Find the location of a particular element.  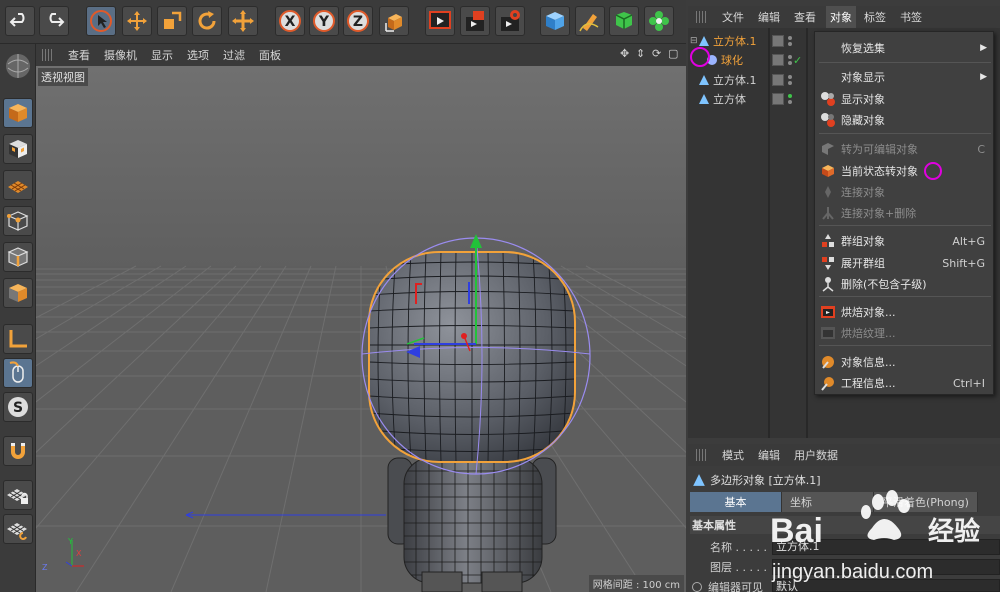

tweak-mode-button is located at coordinates (18, 373).